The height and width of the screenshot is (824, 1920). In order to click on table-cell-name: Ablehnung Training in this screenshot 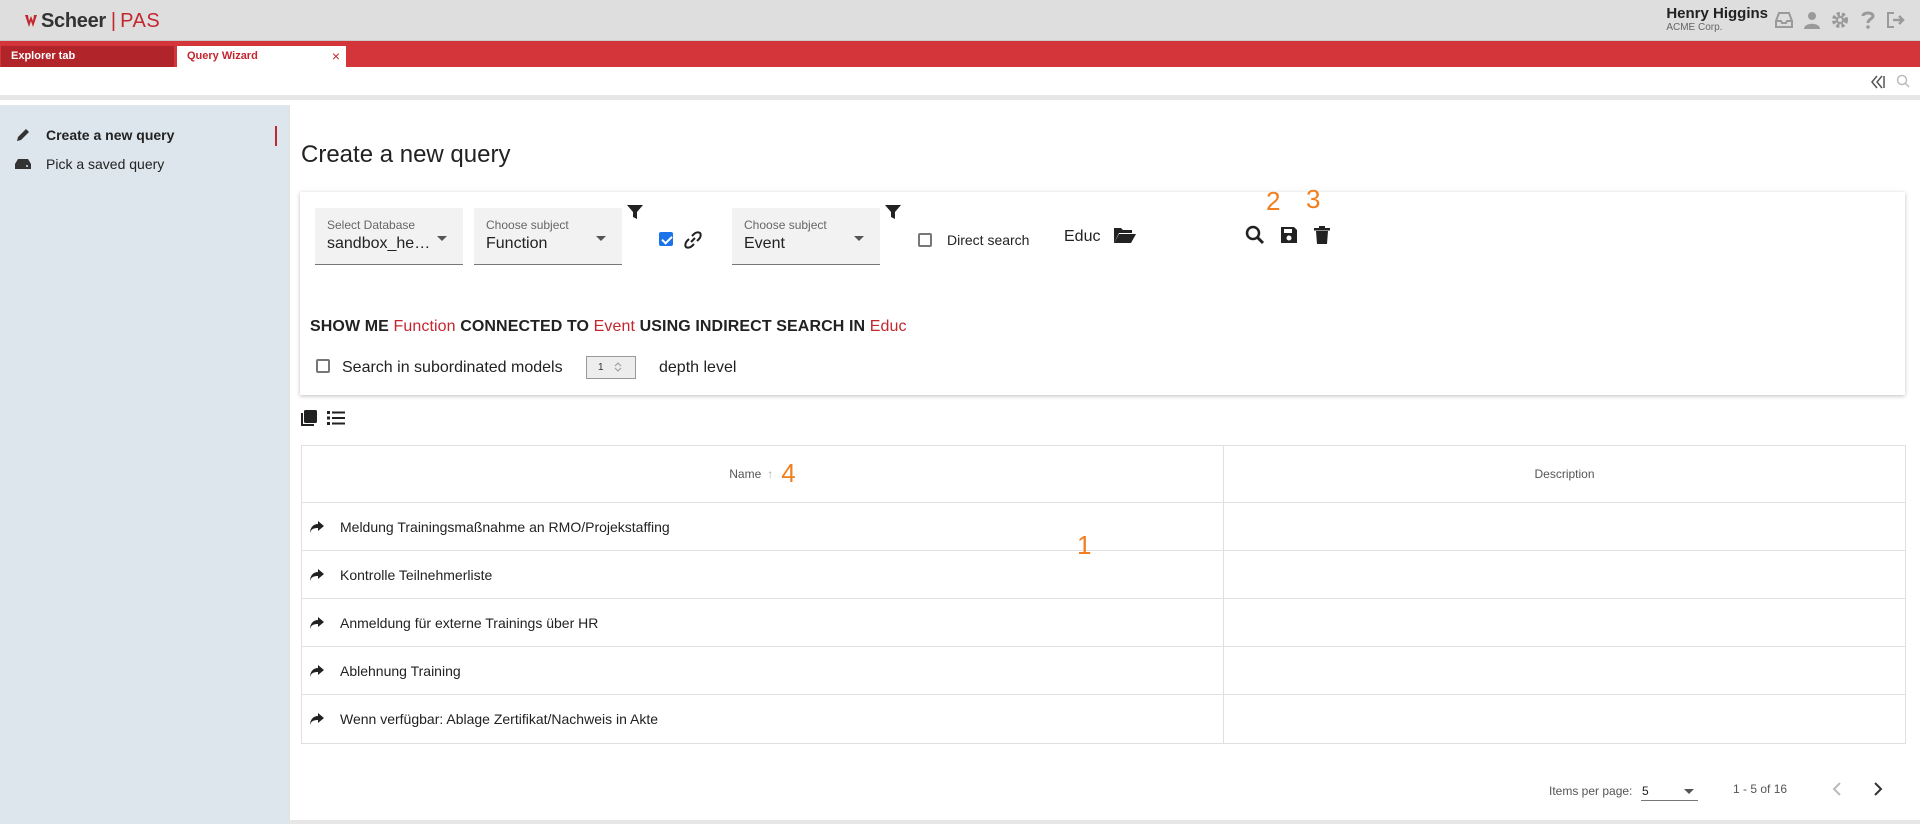, I will do `click(763, 670)`.